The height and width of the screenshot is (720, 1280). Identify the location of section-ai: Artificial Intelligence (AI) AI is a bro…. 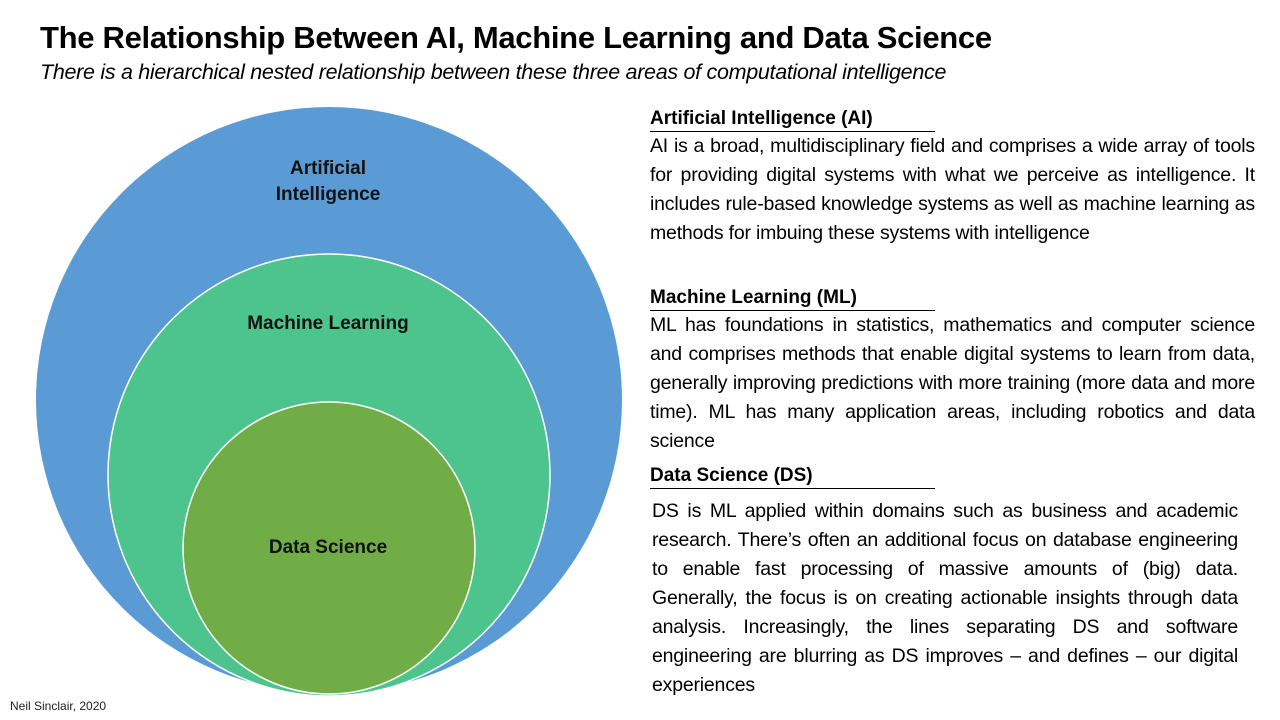
(952, 177).